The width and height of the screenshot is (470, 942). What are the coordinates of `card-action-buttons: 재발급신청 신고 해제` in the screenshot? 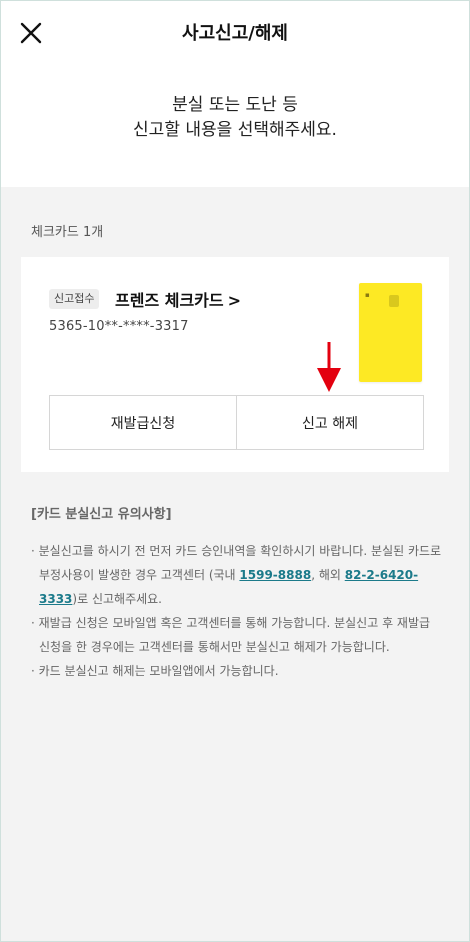 It's located at (236, 422).